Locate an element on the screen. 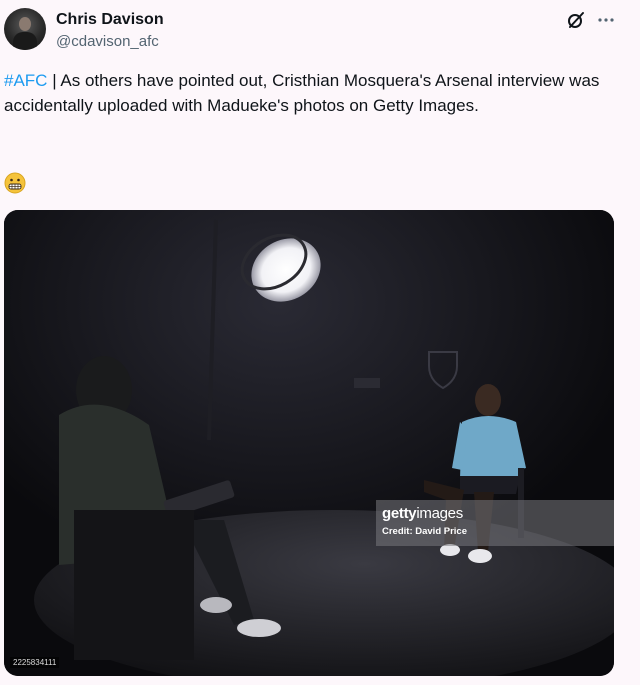 This screenshot has width=640, height=685. photo-credit: Credit: David Price is located at coordinates (424, 531).